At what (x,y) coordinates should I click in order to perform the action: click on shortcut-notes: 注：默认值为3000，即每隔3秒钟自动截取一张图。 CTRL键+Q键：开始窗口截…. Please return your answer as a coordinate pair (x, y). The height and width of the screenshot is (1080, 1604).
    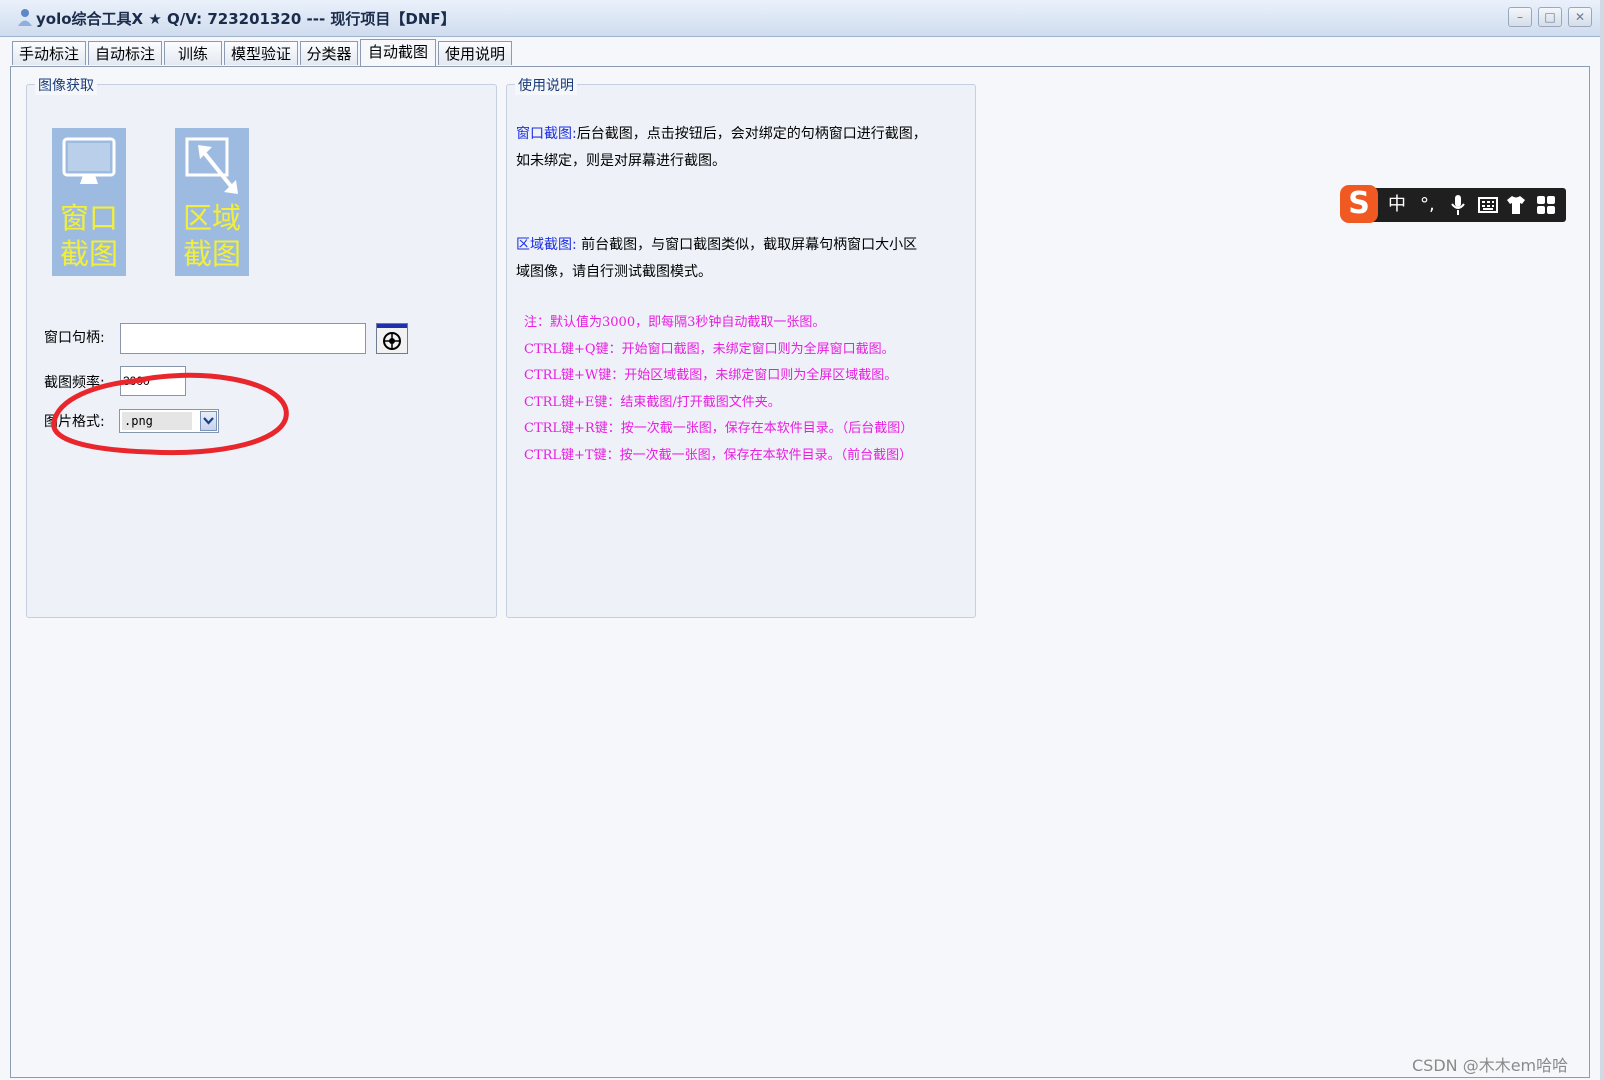
    Looking at the image, I should click on (718, 389).